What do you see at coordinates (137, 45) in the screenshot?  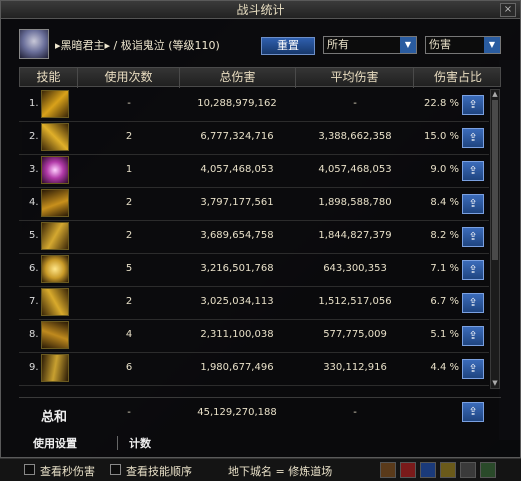 I see `character-name: ▸黑暗君主▸ / 极诣鬼泣 (等级110)` at bounding box center [137, 45].